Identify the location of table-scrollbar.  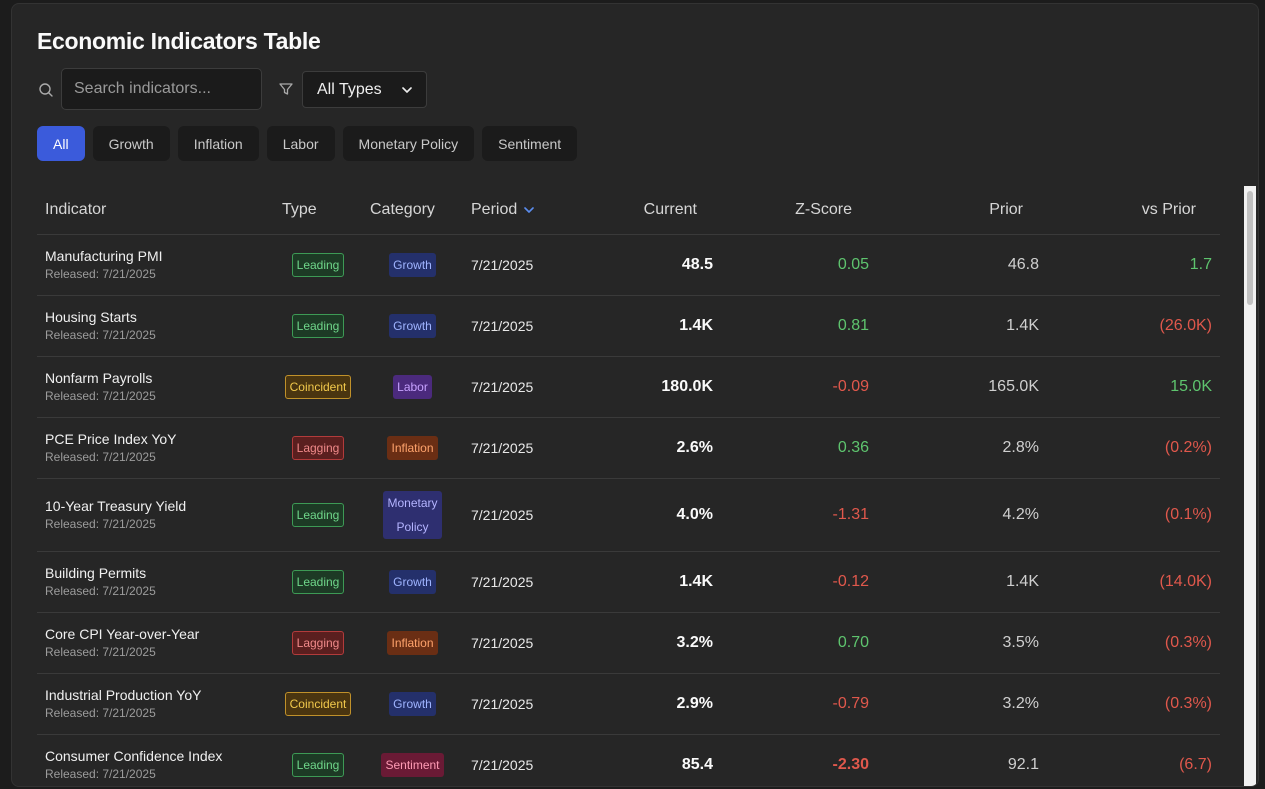
(1250, 486).